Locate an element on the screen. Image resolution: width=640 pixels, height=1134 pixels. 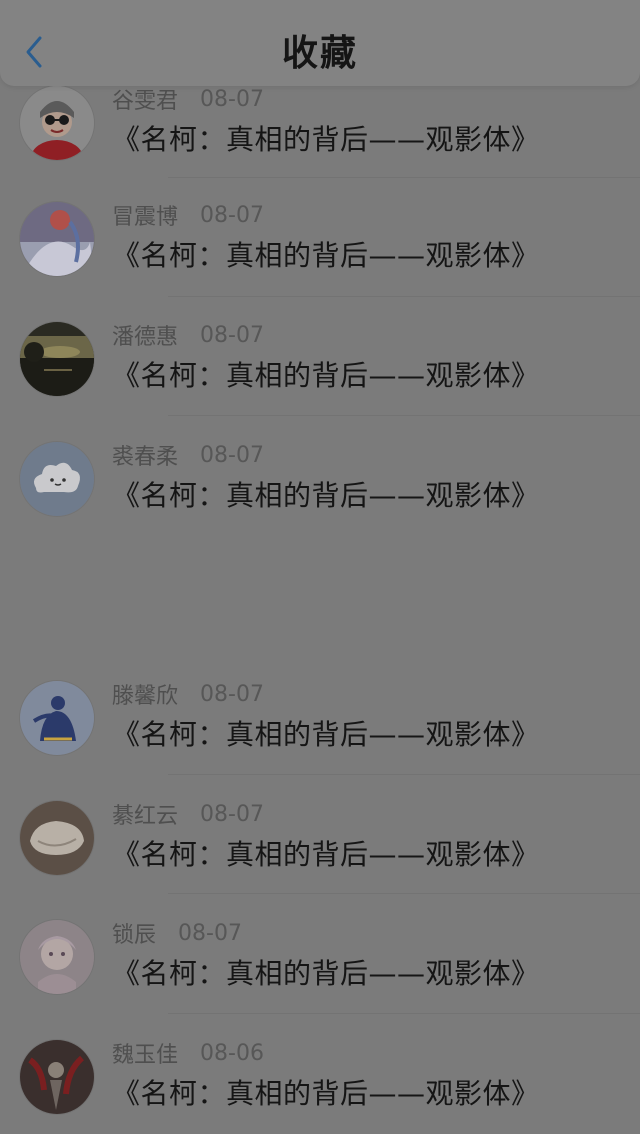
username: 潘德惠 is located at coordinates (145, 335).